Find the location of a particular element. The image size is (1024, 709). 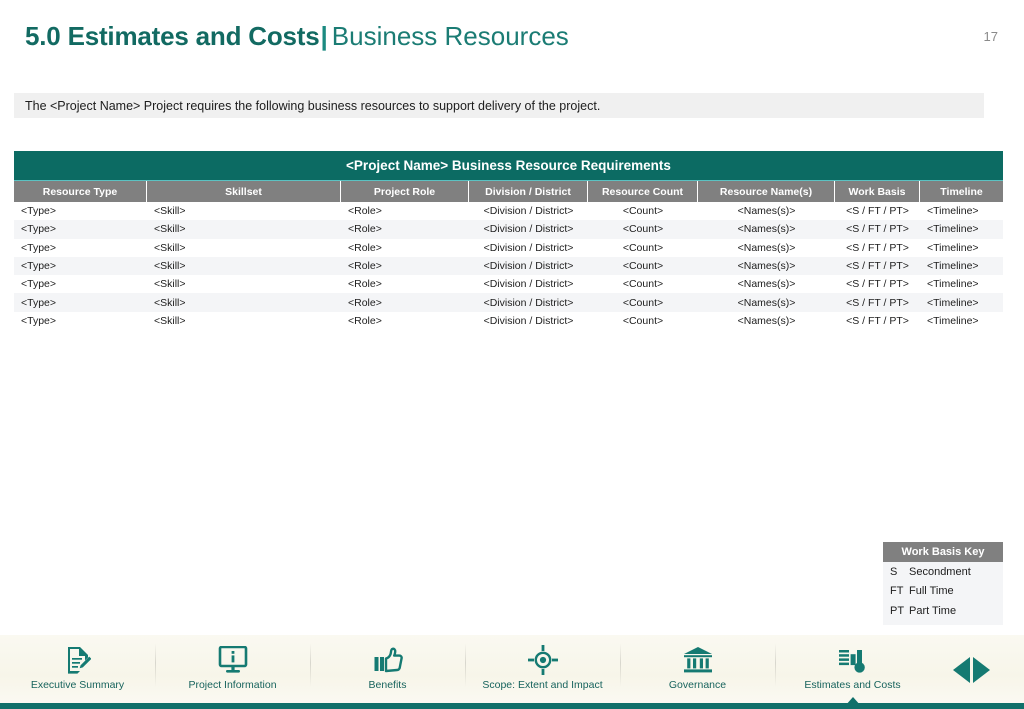

nav-item-governance: Governance is located at coordinates (697, 669).